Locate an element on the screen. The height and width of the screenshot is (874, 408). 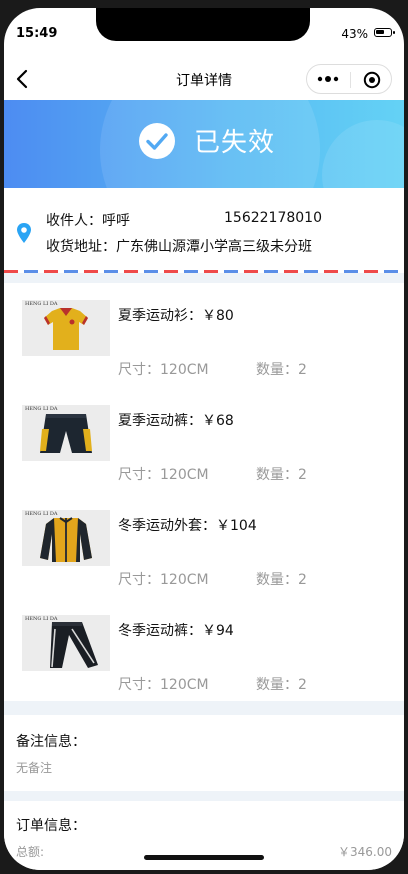
total-amount: ￥346.00 is located at coordinates (365, 852).